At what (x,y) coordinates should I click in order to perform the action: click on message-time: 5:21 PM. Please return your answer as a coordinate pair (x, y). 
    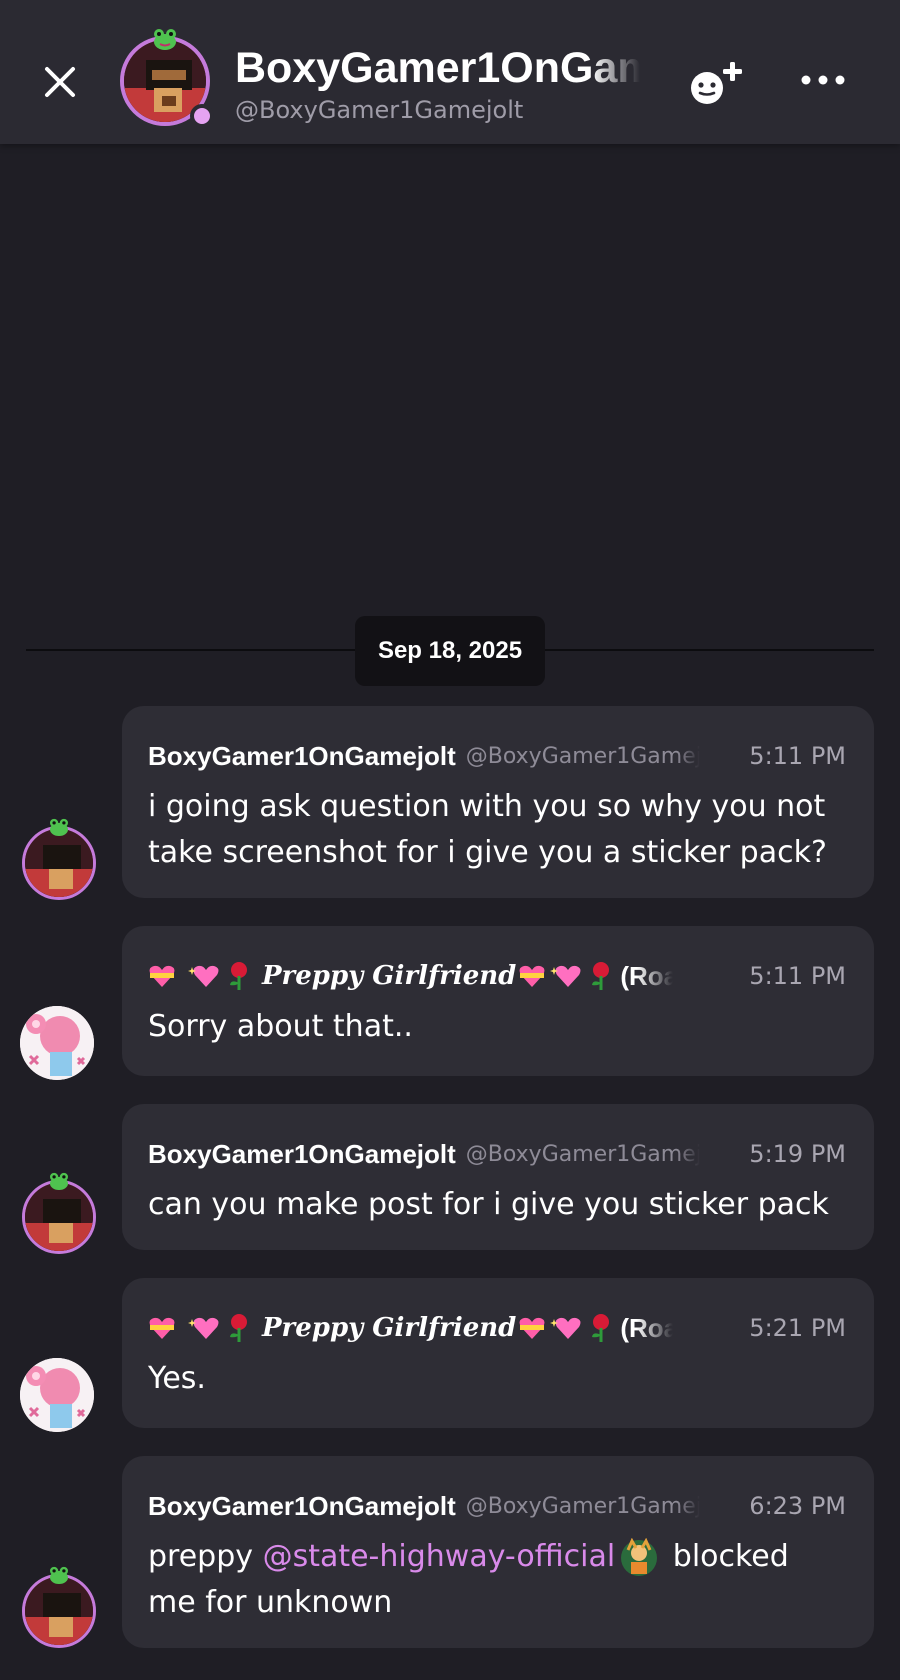
    Looking at the image, I should click on (797, 1328).